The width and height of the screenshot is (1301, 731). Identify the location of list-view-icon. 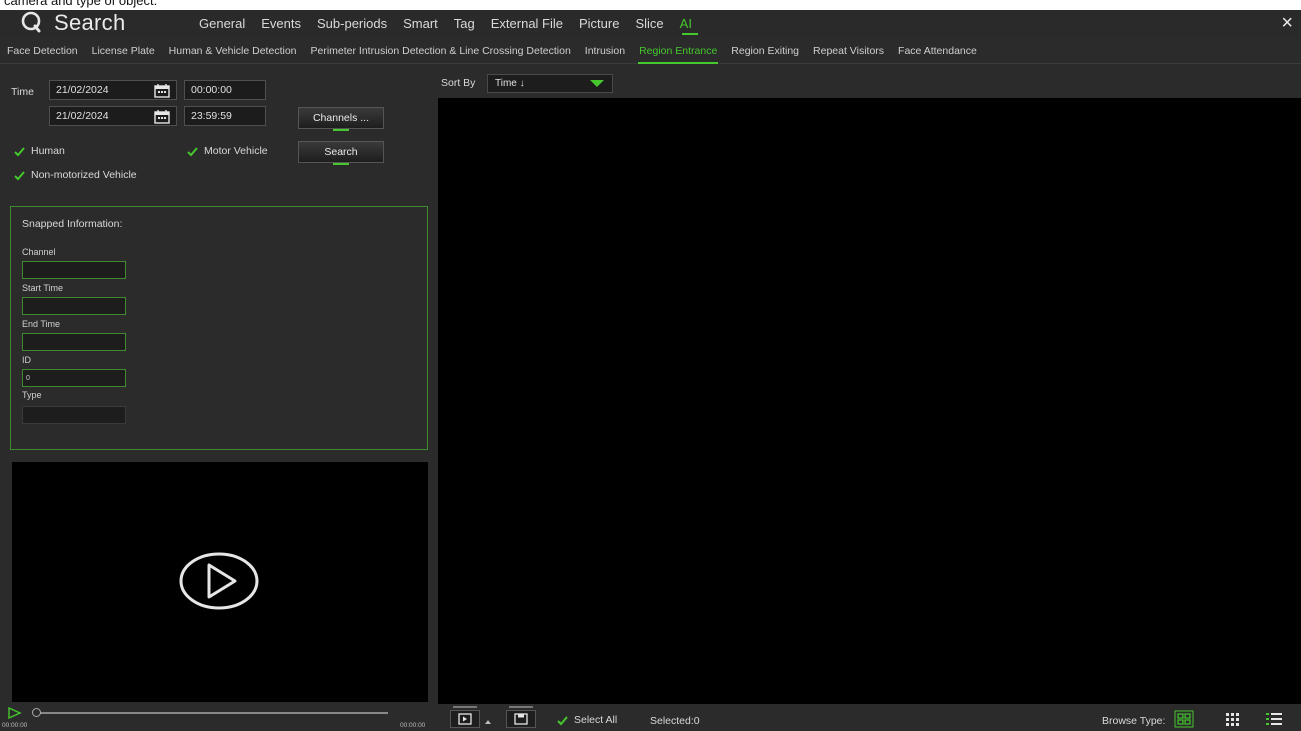
(1274, 719).